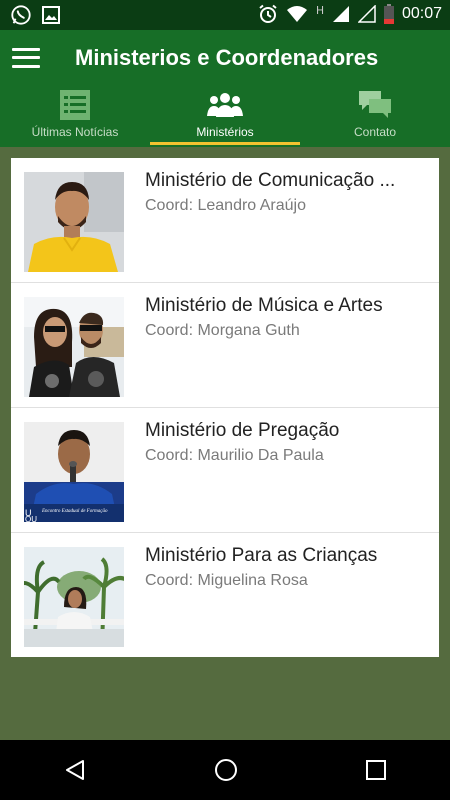  Describe the element at coordinates (75, 105) in the screenshot. I see `news-icon` at that location.